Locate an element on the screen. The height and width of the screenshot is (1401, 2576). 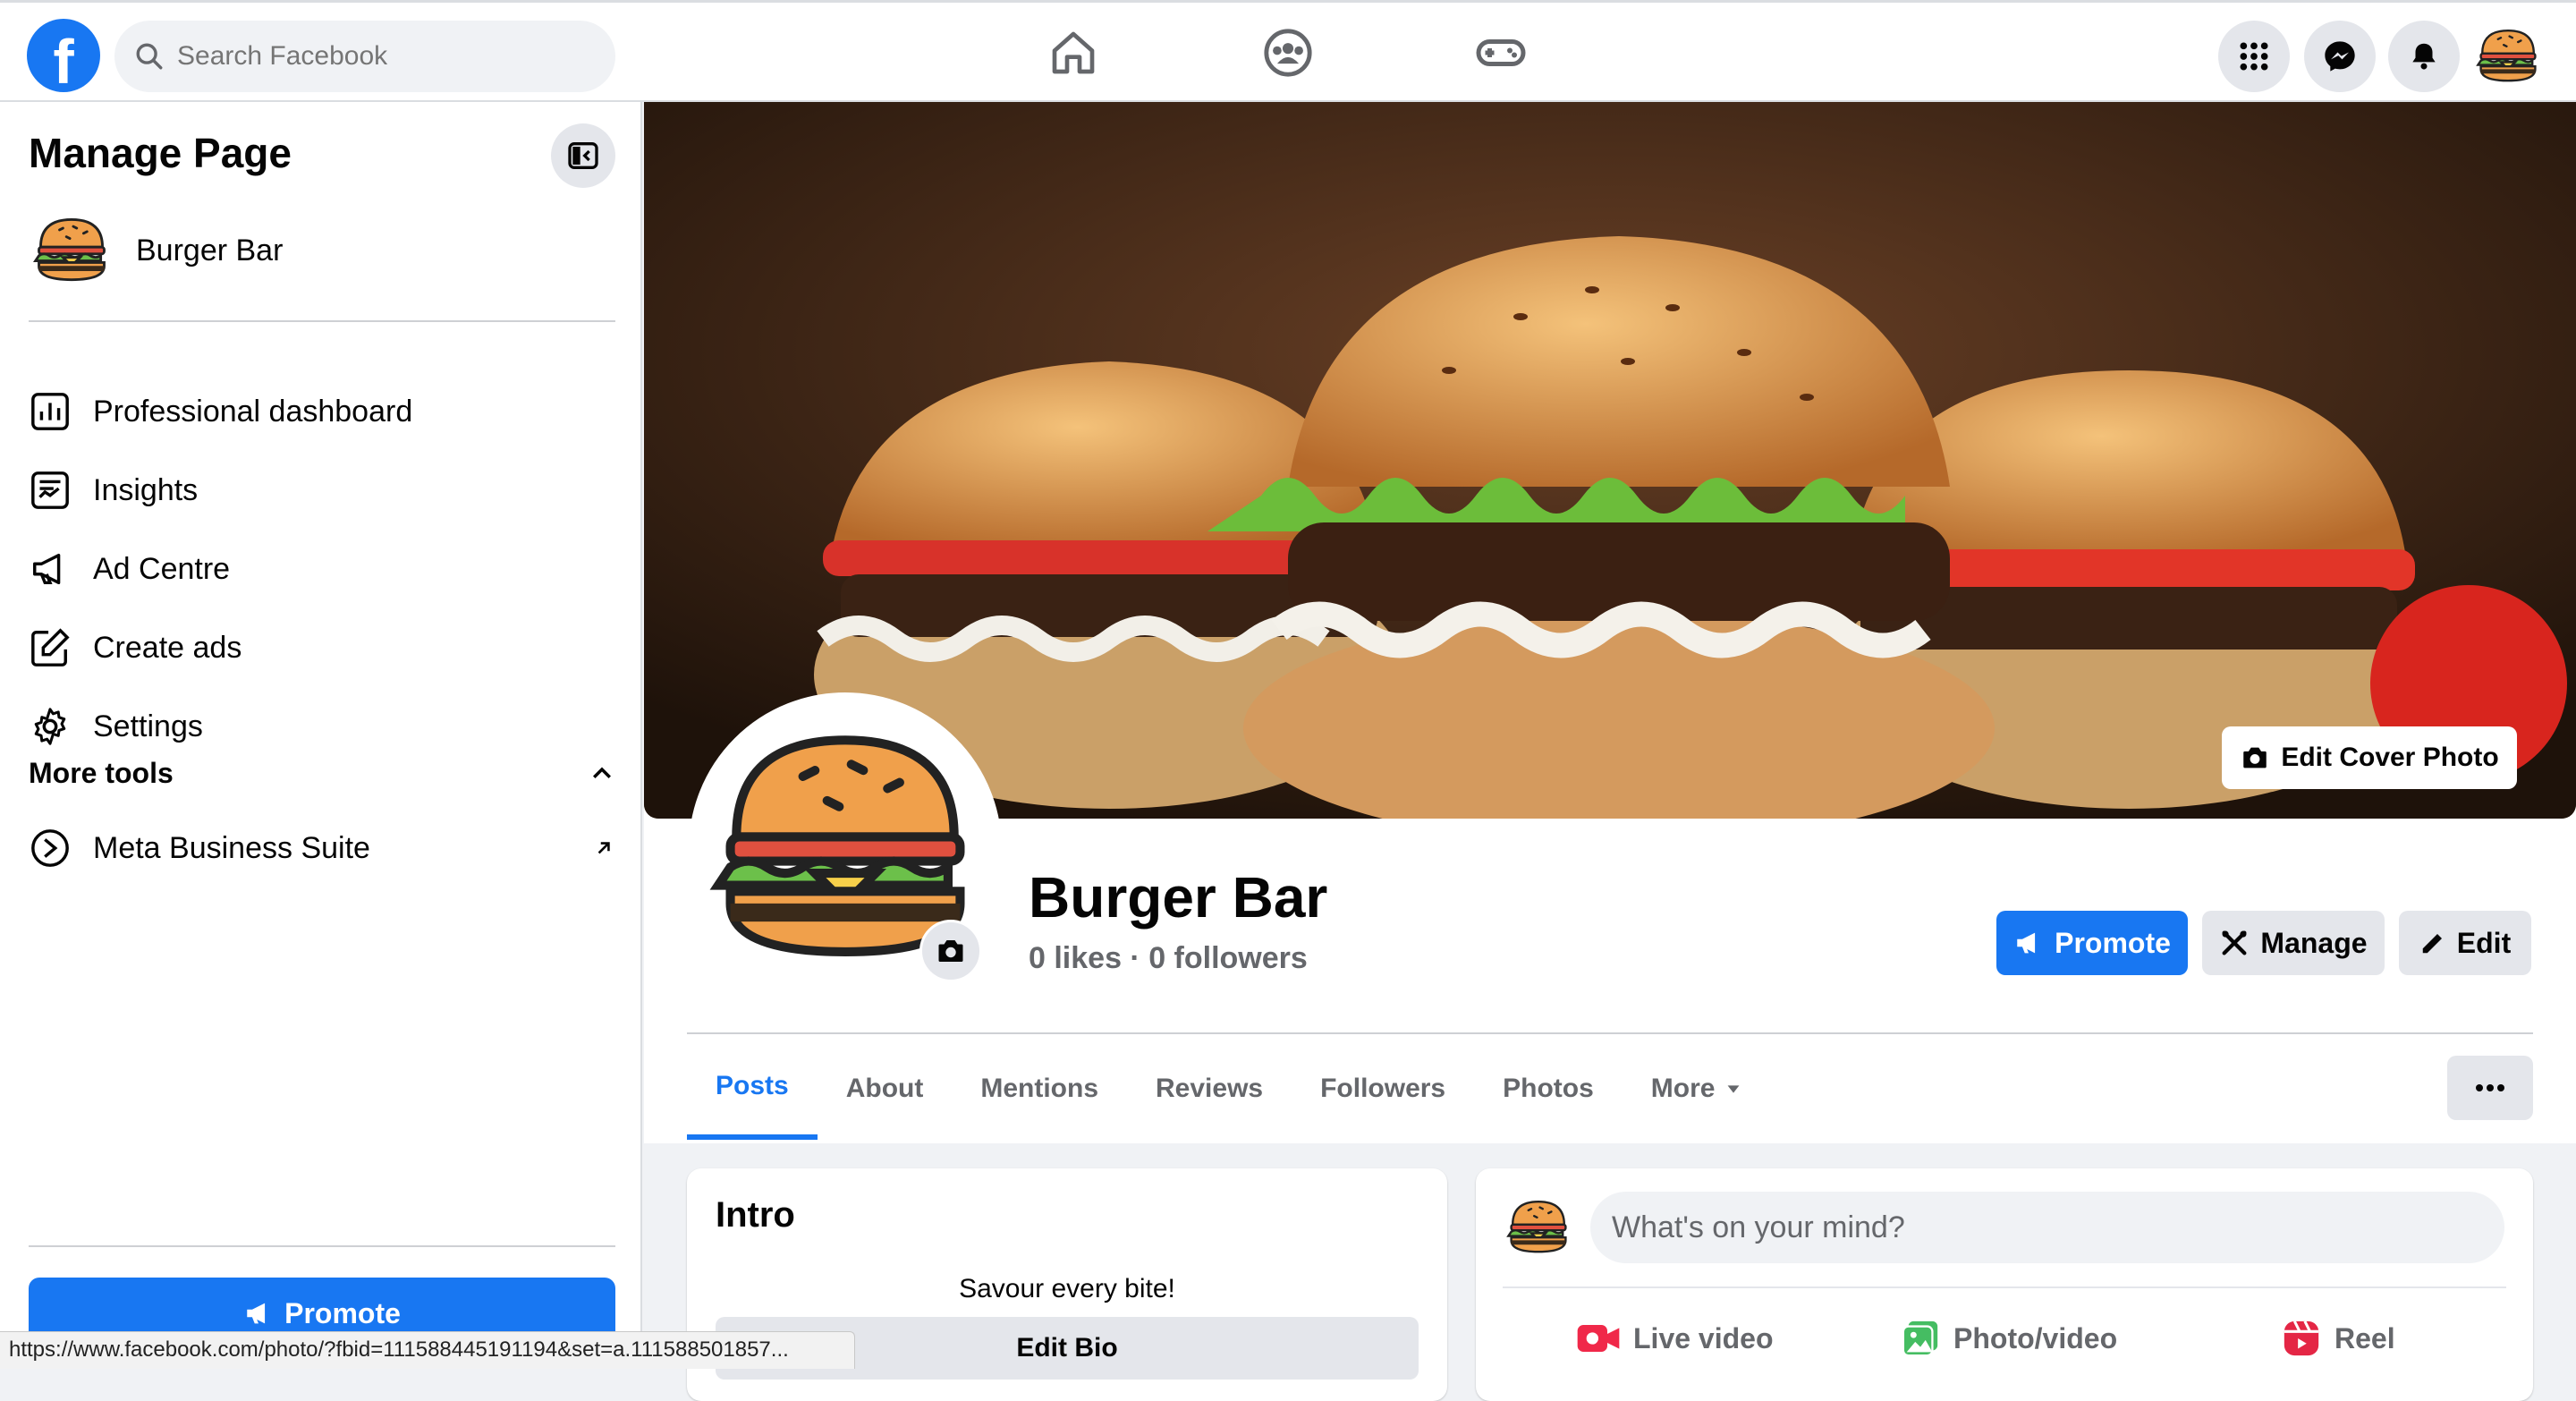
sidebar-page-switcher: Burger Bar is located at coordinates (156, 250).